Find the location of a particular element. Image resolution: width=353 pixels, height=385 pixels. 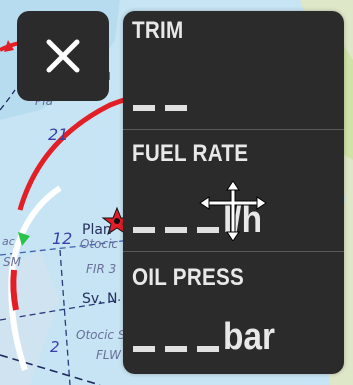

map-label-fir: FIR 3 is located at coordinates (101, 269).